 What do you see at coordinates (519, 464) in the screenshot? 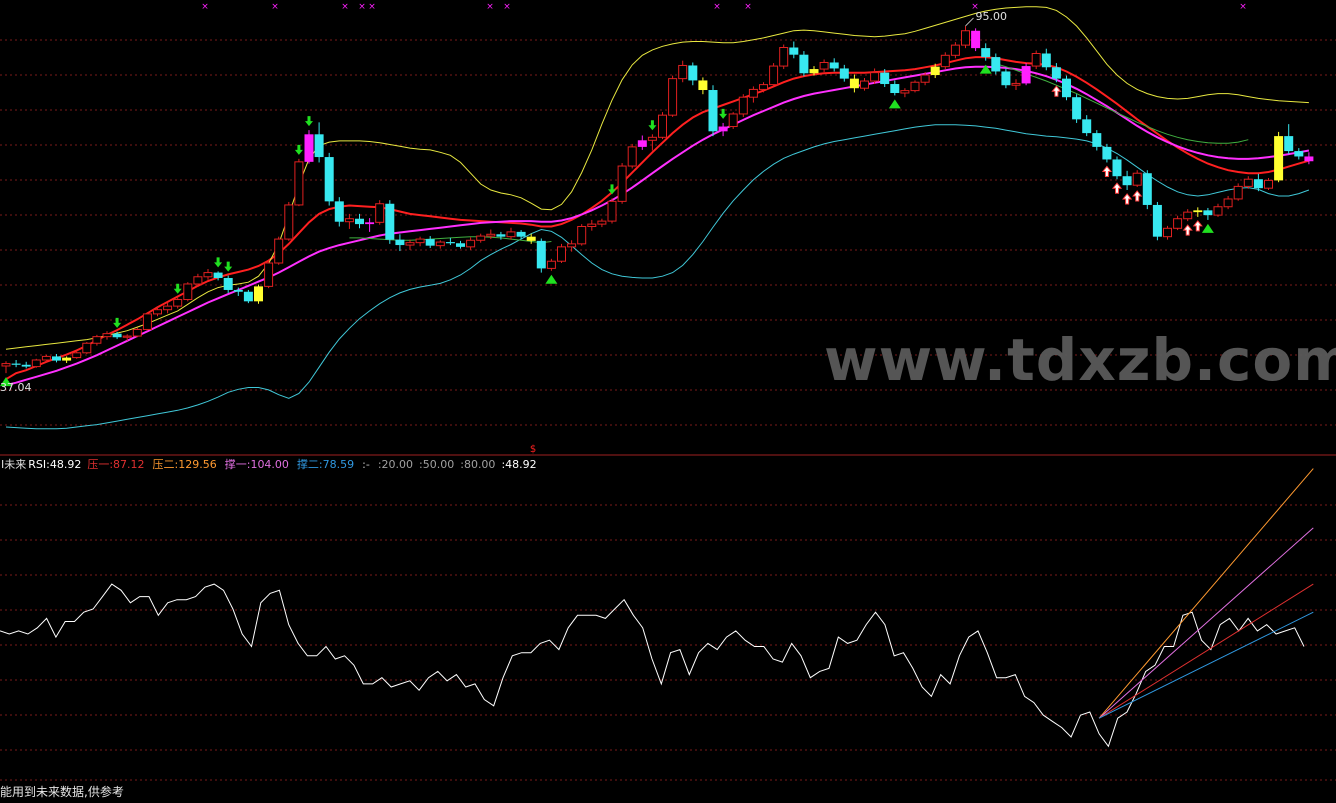
I see `legend-current: :48.92` at bounding box center [519, 464].